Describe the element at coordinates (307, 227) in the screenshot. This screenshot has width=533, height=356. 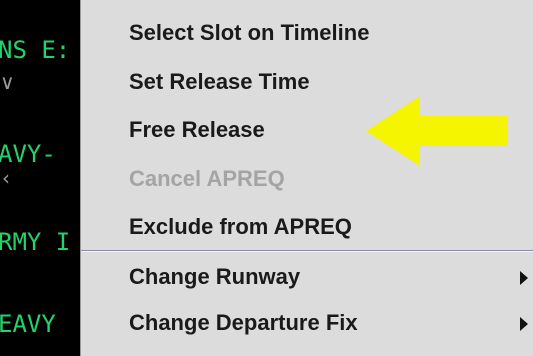
I see `menu-item-exclude-from-apreq: Exclude from APREQ` at that location.